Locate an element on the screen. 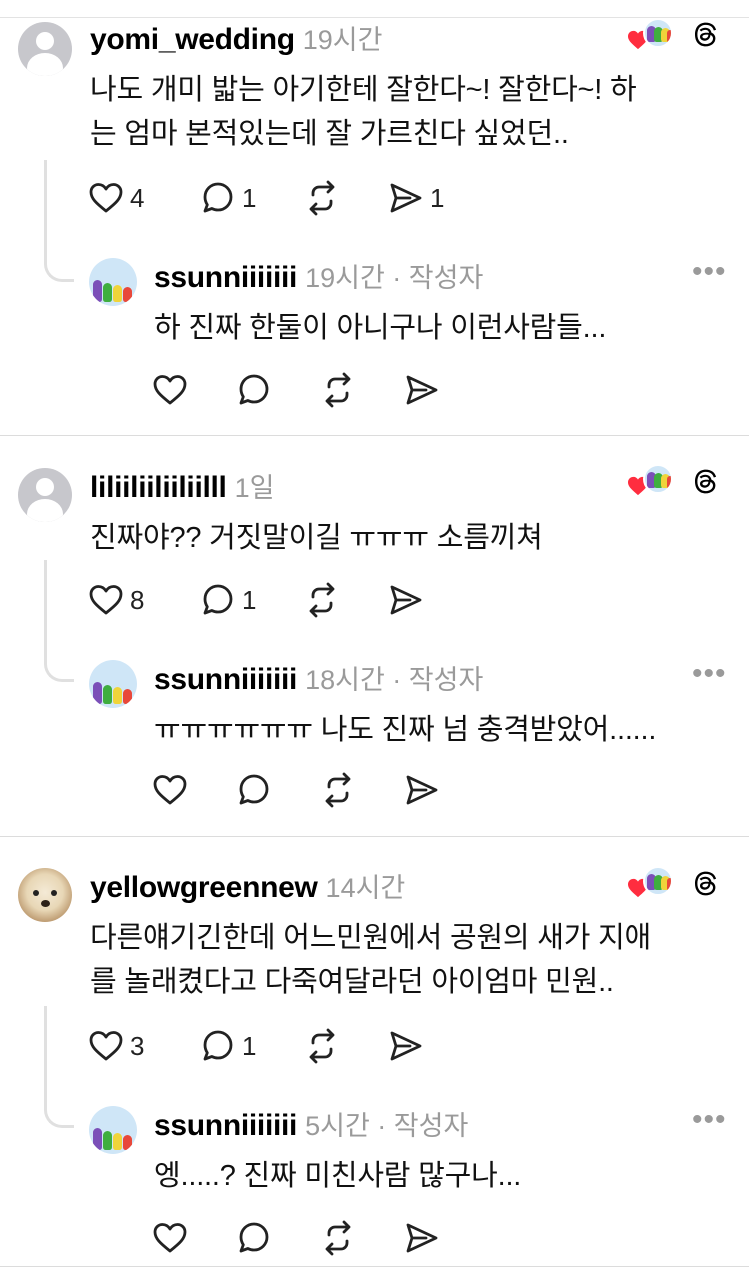 The height and width of the screenshot is (1274, 749). reply-header: ssunniiiiiii 18시간 · 작성자 is located at coordinates (318, 677).